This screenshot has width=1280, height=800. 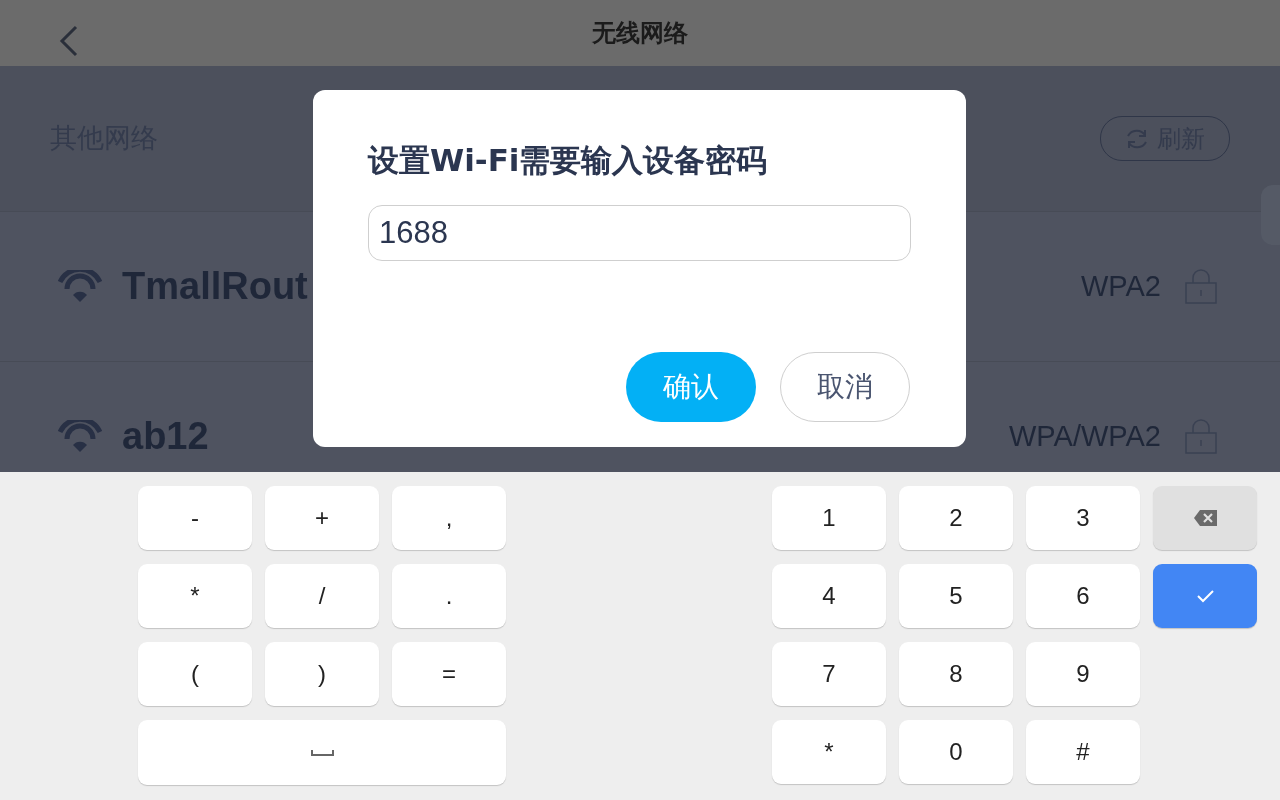 What do you see at coordinates (568, 161) in the screenshot?
I see `dialog-title: 设置Wi-Fi需要输入设备密码` at bounding box center [568, 161].